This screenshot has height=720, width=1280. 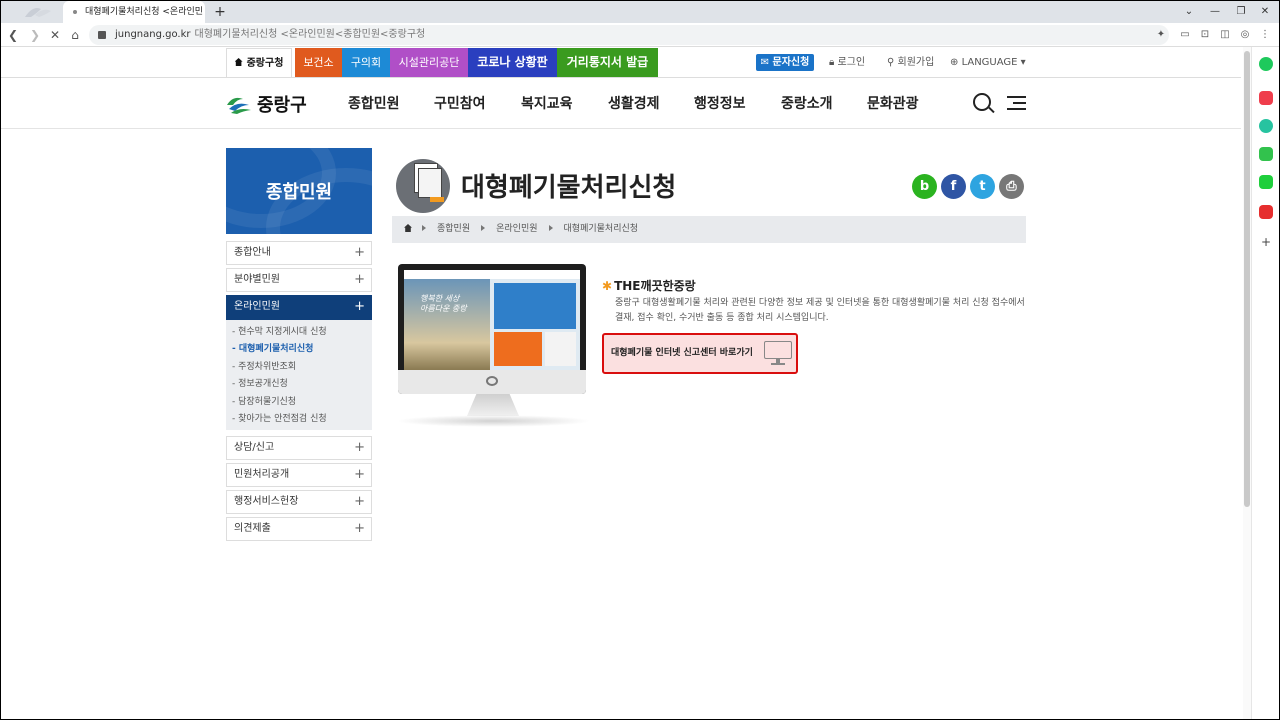 I want to click on bird-logo-icon, so click(x=38, y=12).